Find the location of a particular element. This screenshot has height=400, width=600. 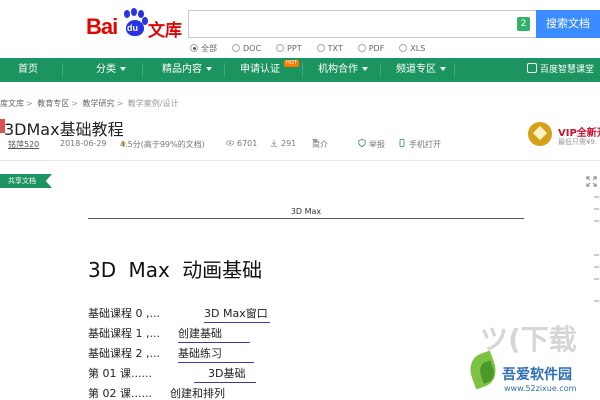

report-button: 举报 is located at coordinates (371, 144).